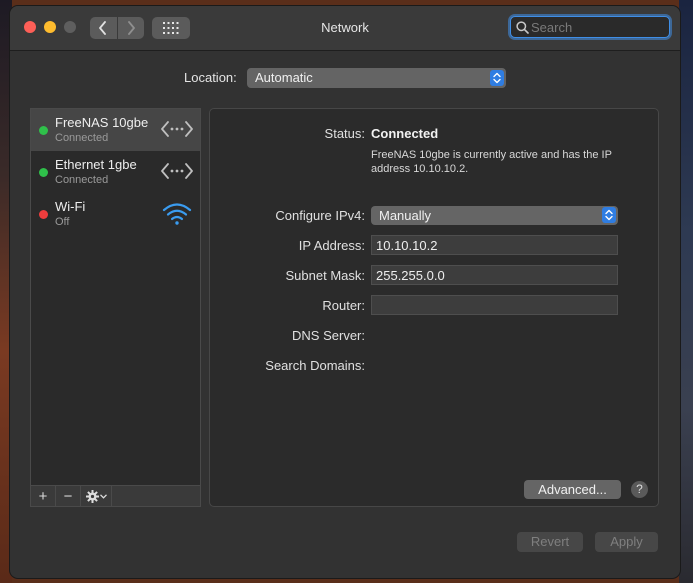  Describe the element at coordinates (405, 133) in the screenshot. I see `status-value: Connected` at that location.